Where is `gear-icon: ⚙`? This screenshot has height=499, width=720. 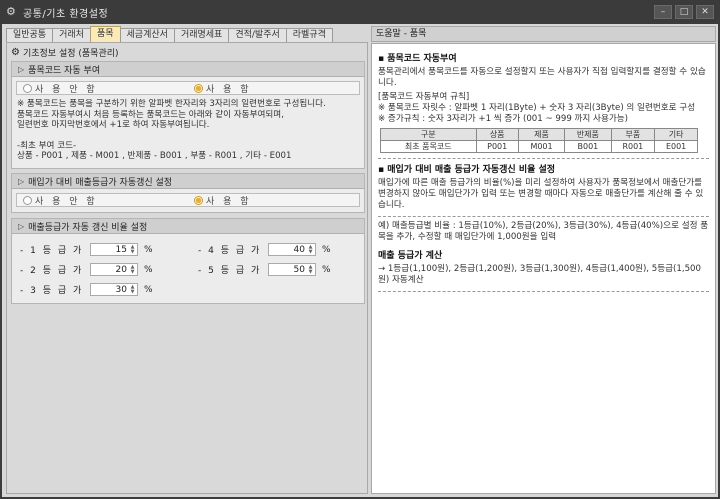 gear-icon: ⚙ is located at coordinates (15, 52).